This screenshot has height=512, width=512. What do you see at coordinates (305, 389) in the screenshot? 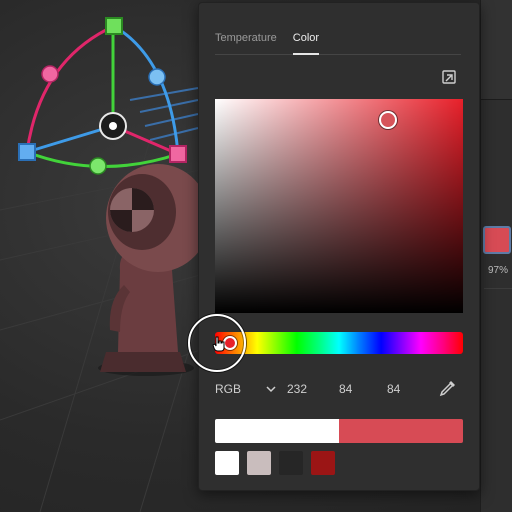
I see `red-value-field: 232` at bounding box center [305, 389].